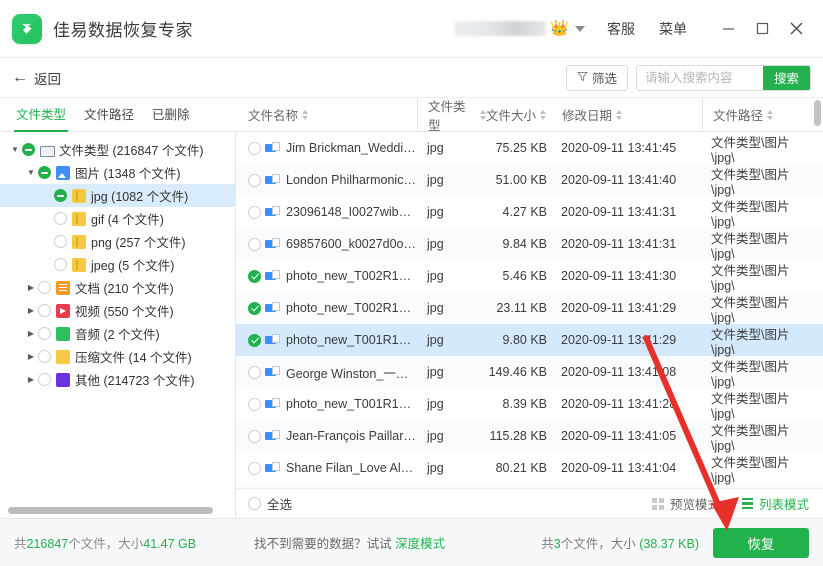  I want to click on search-button: 搜索, so click(786, 77).